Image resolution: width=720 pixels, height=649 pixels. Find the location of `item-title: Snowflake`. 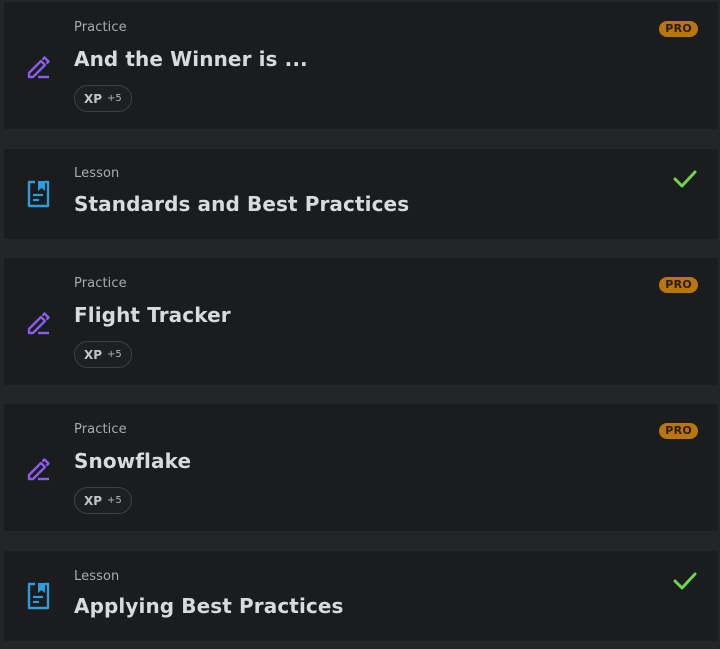

item-title: Snowflake is located at coordinates (133, 461).